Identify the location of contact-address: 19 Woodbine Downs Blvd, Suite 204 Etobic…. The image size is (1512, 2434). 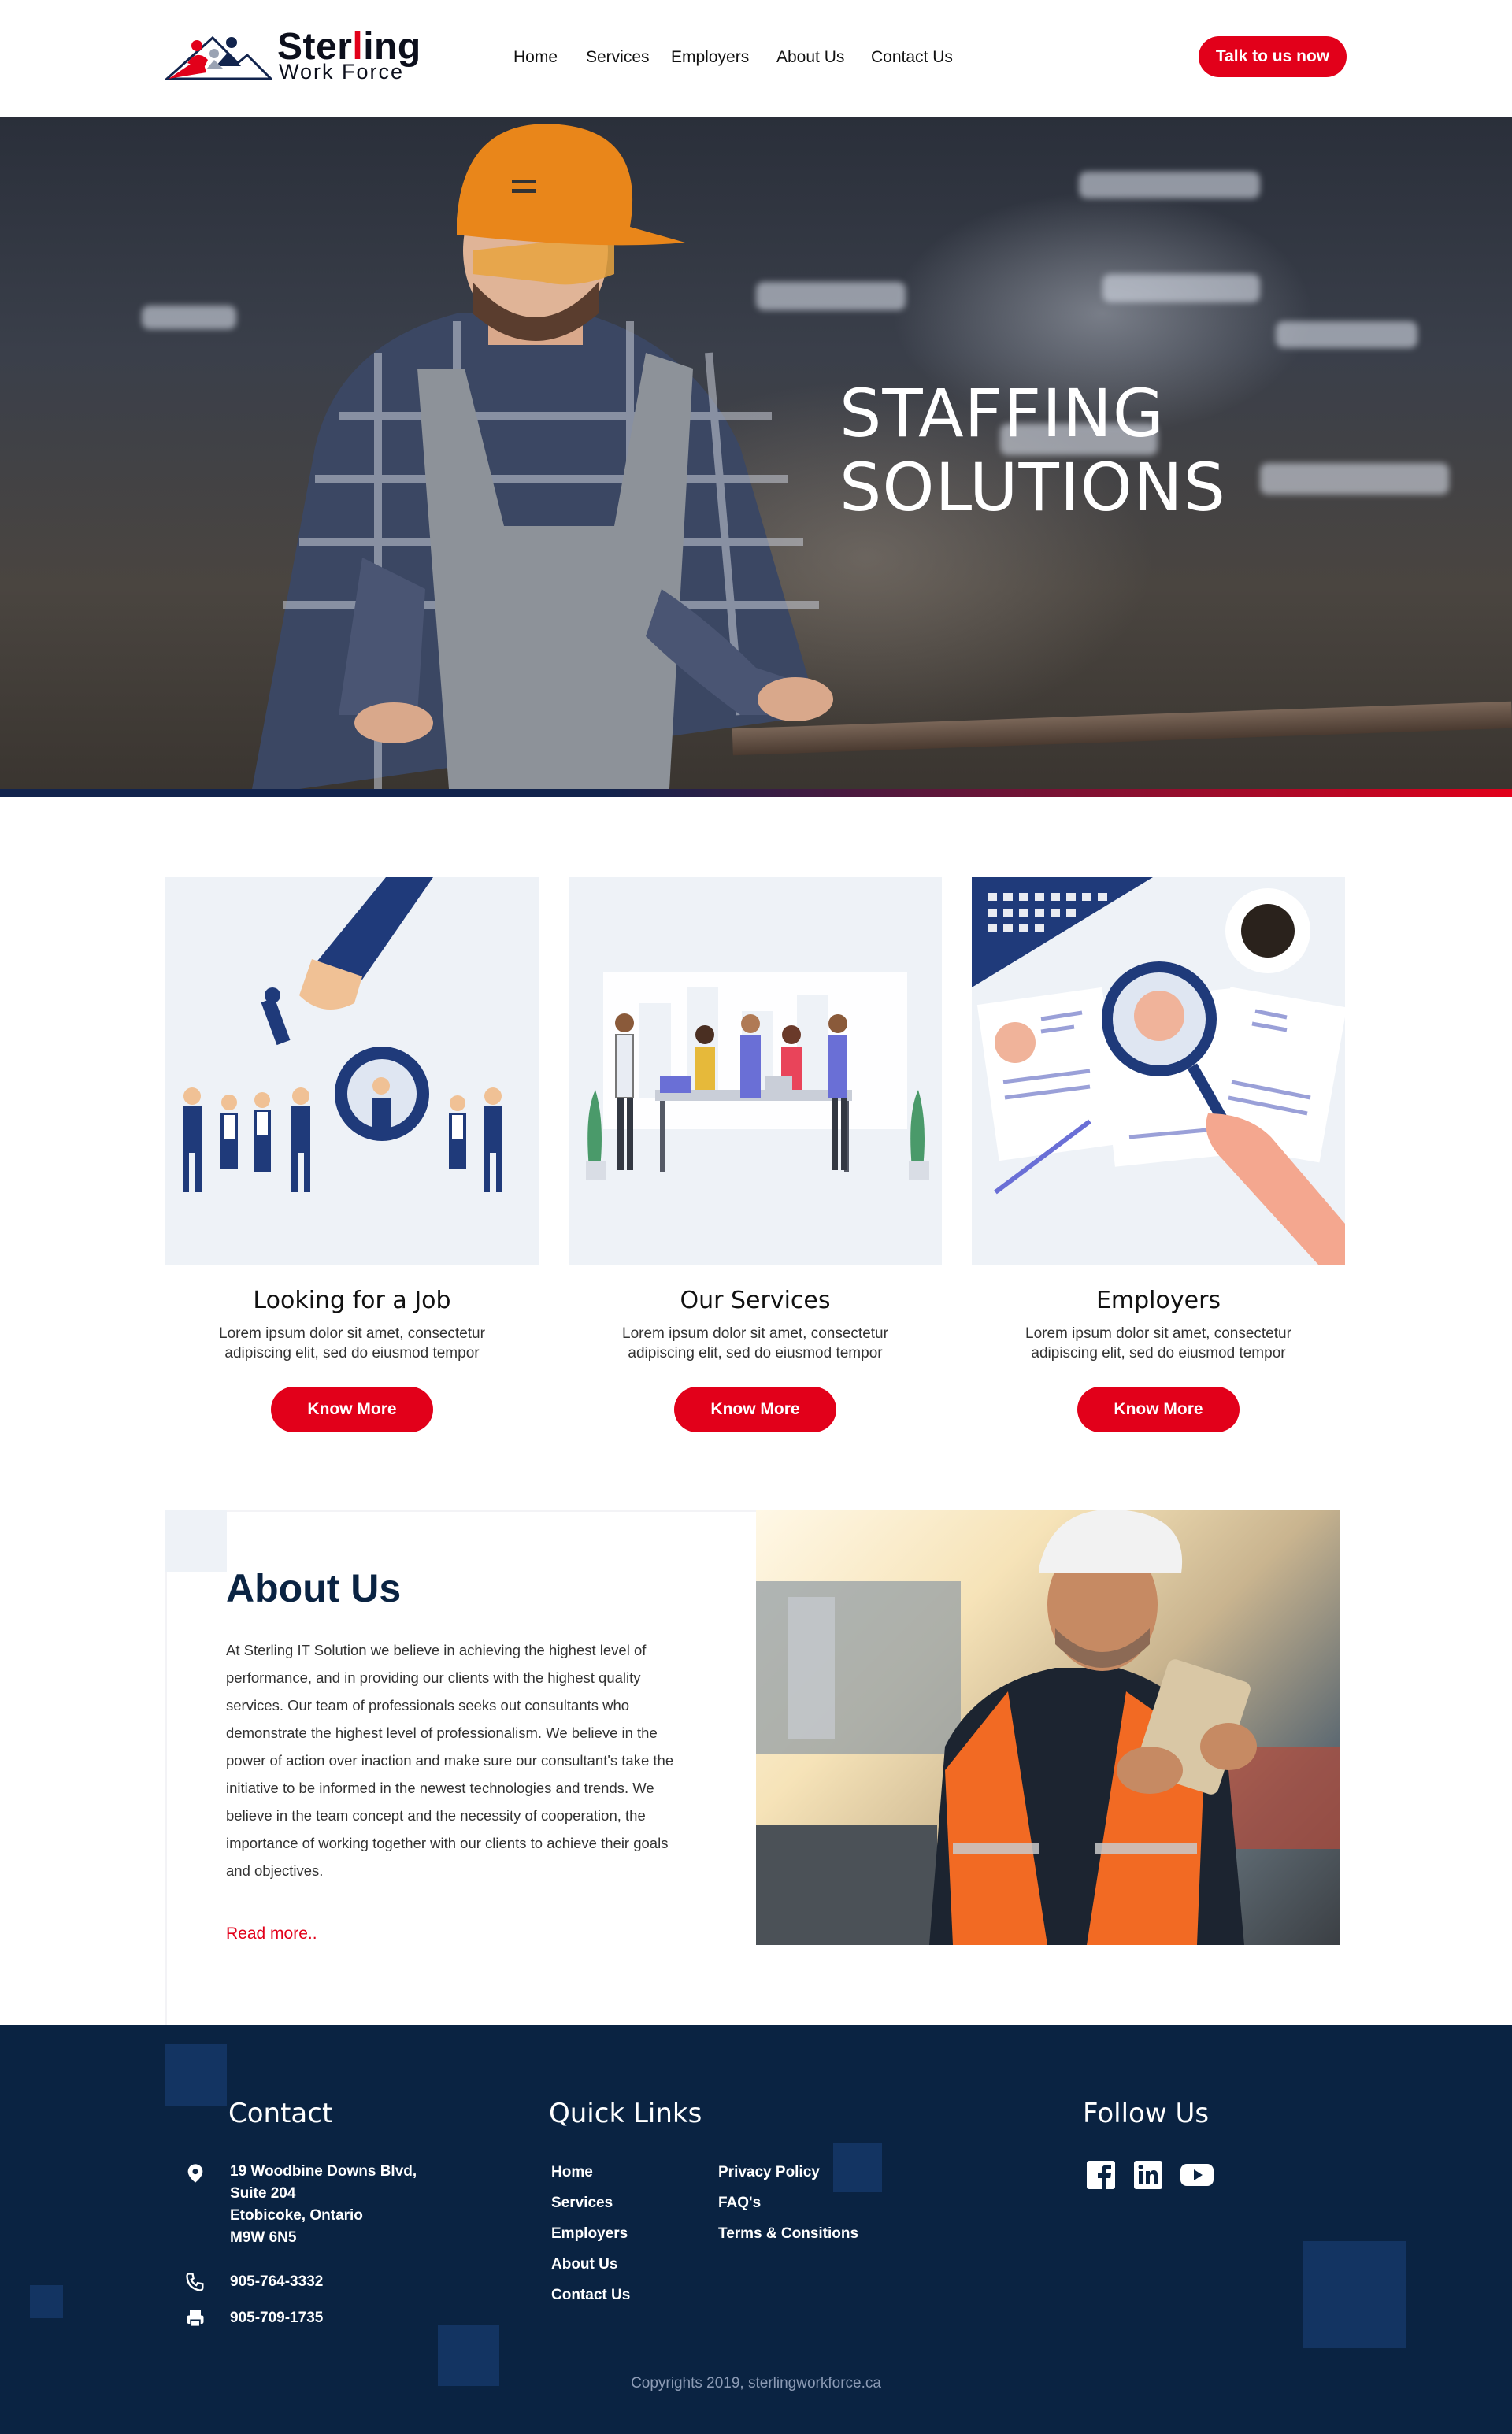
(323, 2205).